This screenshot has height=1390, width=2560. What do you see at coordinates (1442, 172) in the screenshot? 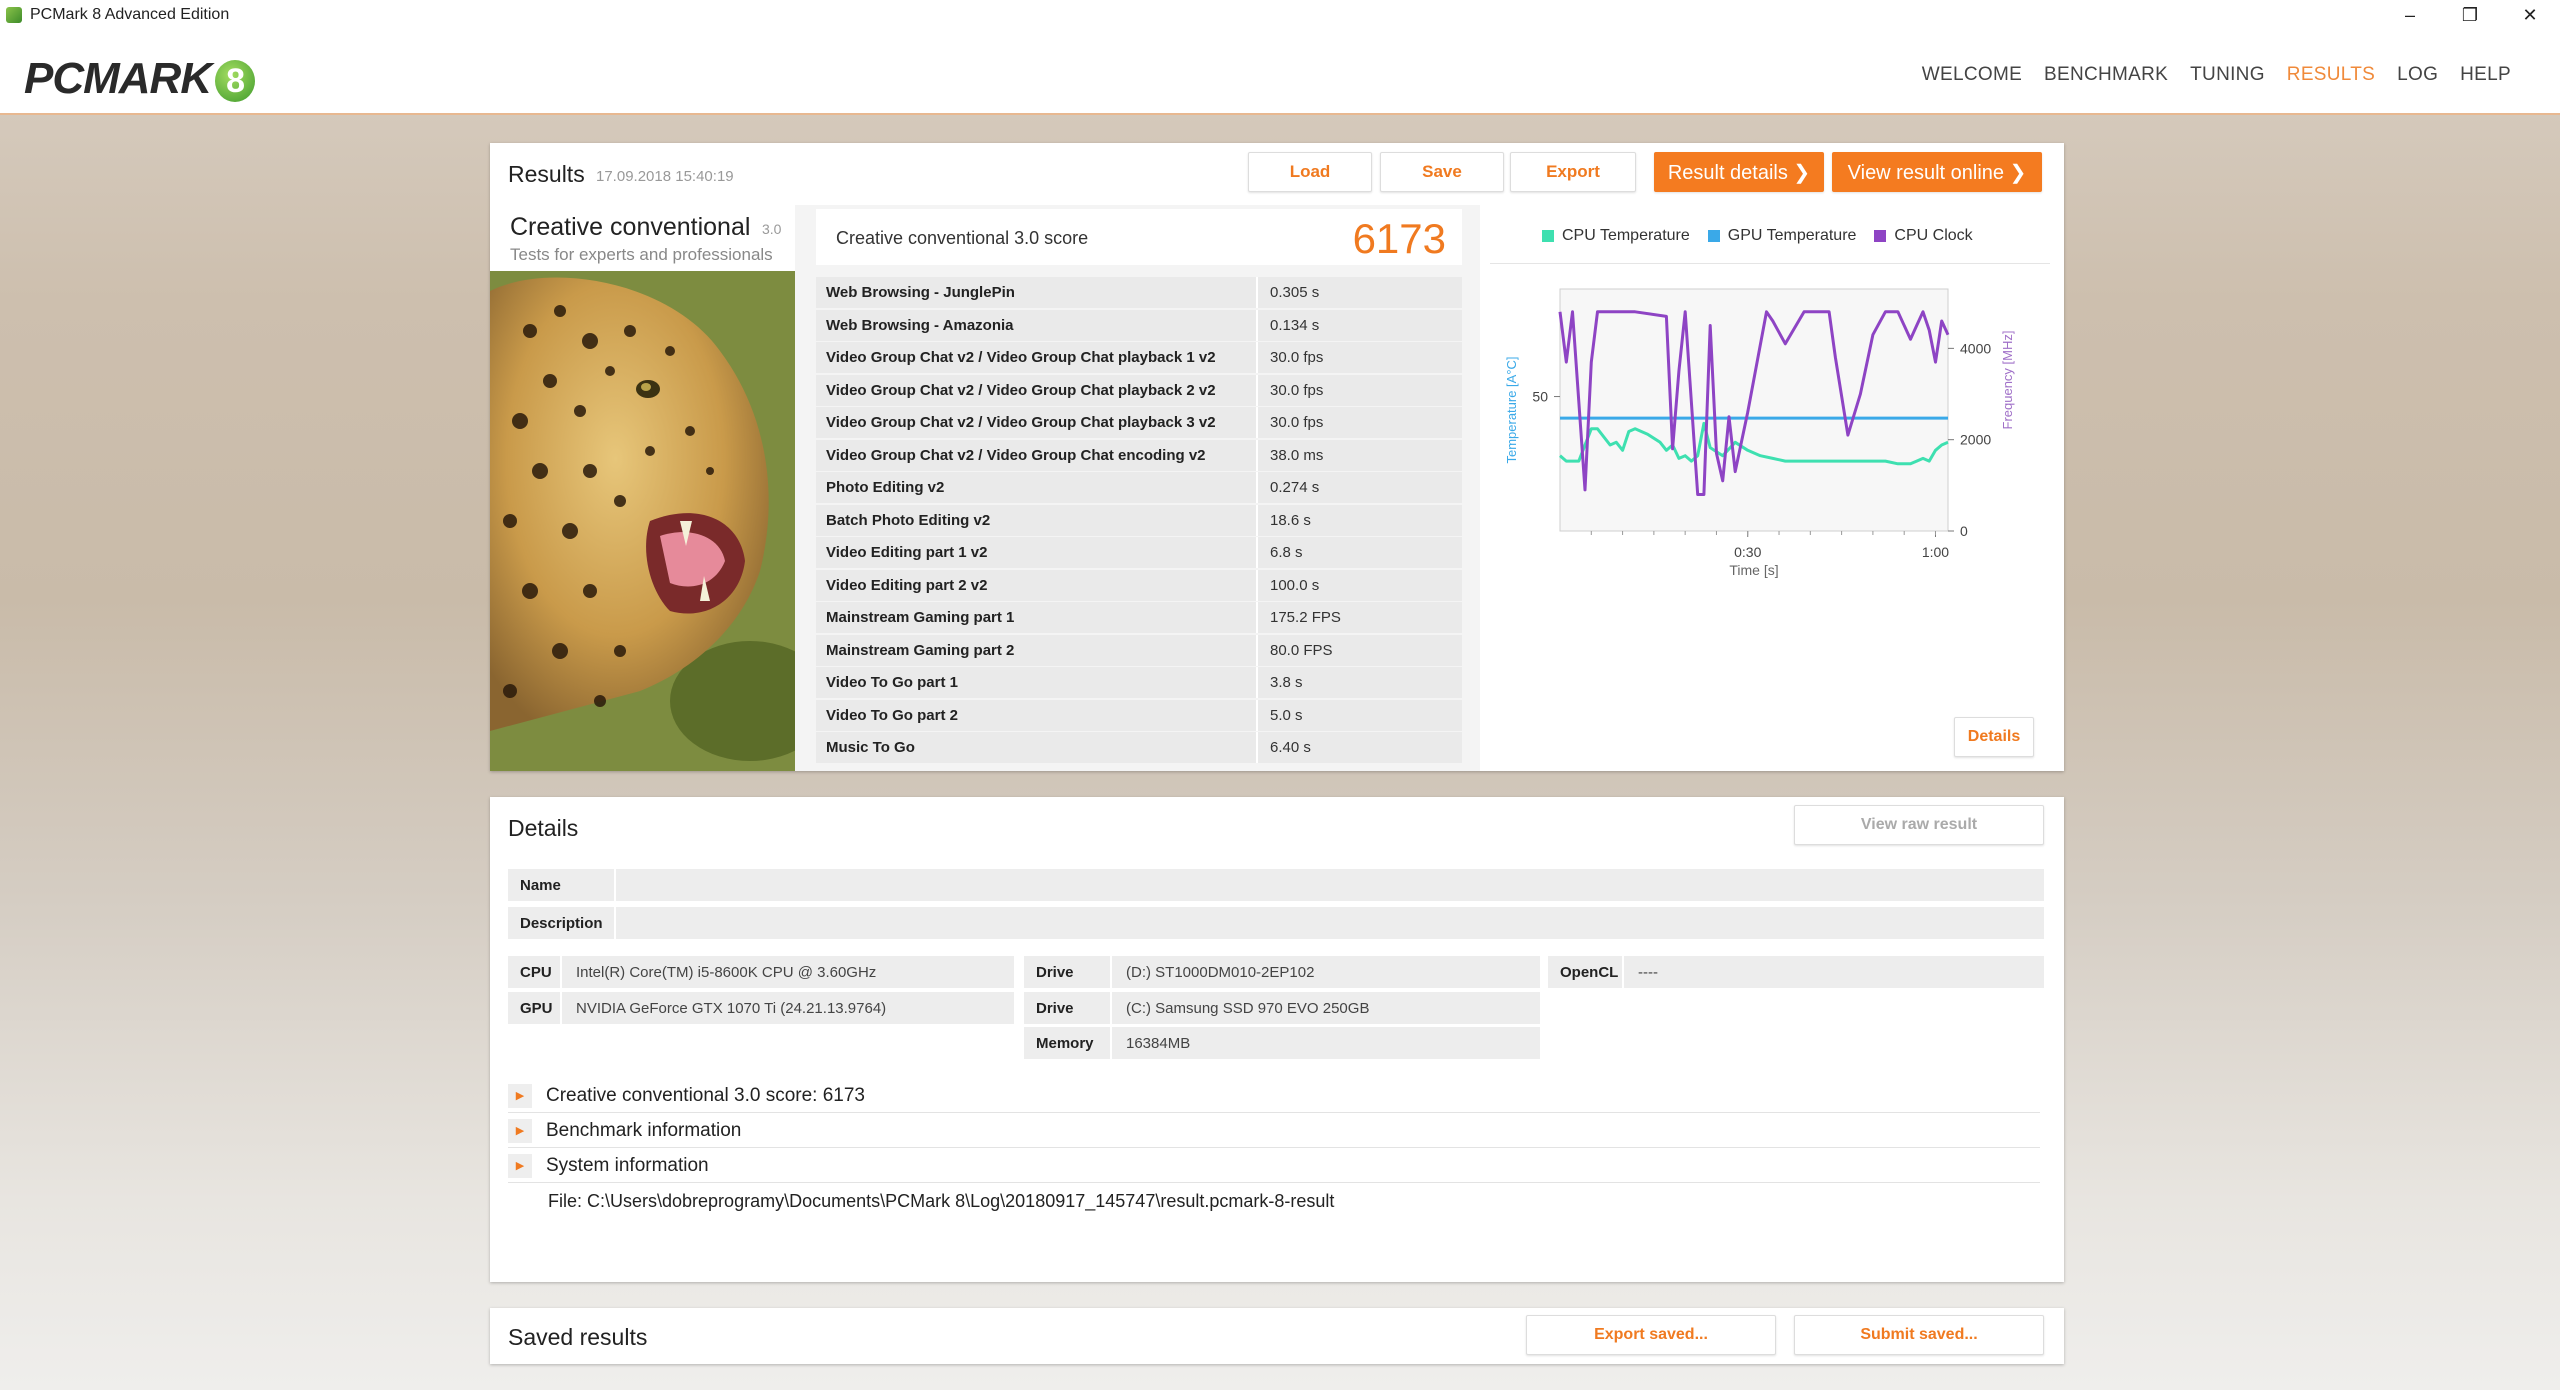
I see `save-button: Save` at bounding box center [1442, 172].